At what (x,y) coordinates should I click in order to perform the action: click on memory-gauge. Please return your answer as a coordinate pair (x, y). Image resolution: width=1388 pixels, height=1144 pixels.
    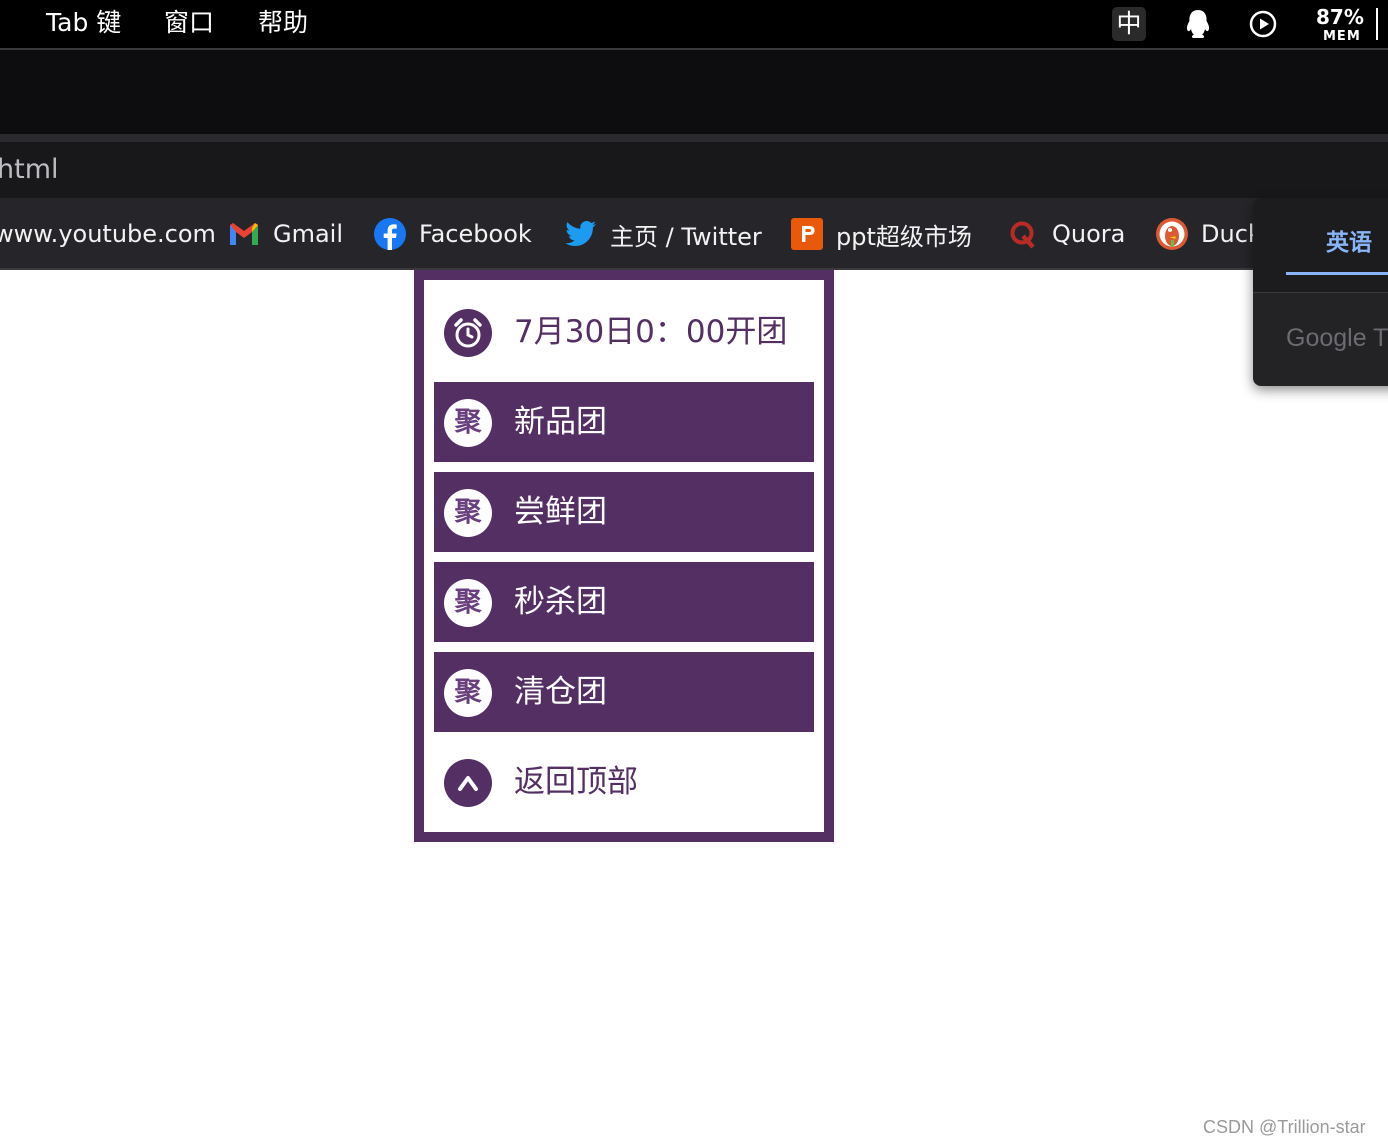
    Looking at the image, I should click on (1377, 24).